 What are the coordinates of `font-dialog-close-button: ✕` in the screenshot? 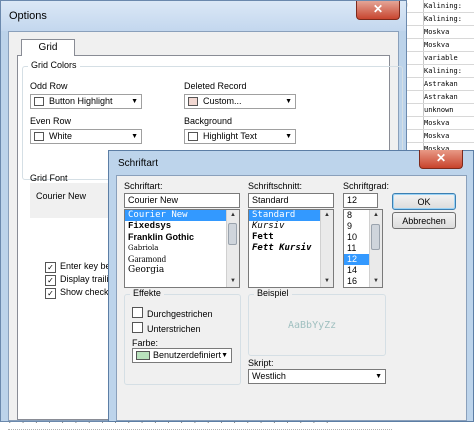 It's located at (441, 159).